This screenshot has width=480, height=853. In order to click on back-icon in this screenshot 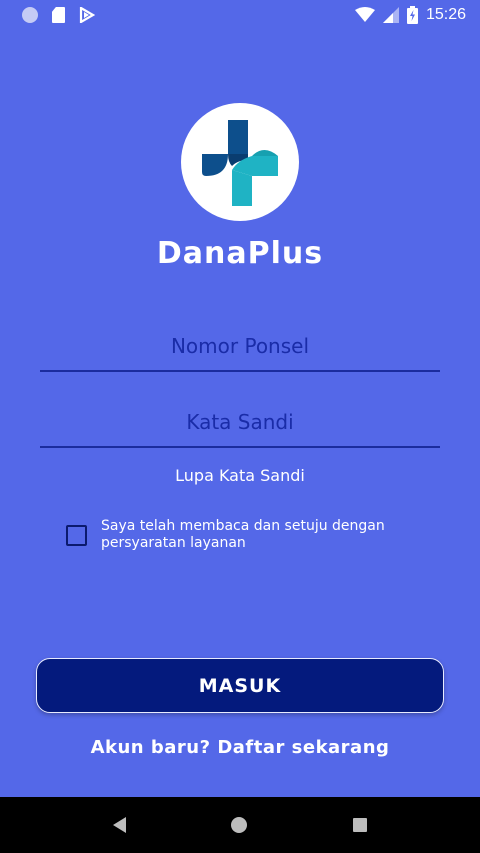, I will do `click(119, 825)`.